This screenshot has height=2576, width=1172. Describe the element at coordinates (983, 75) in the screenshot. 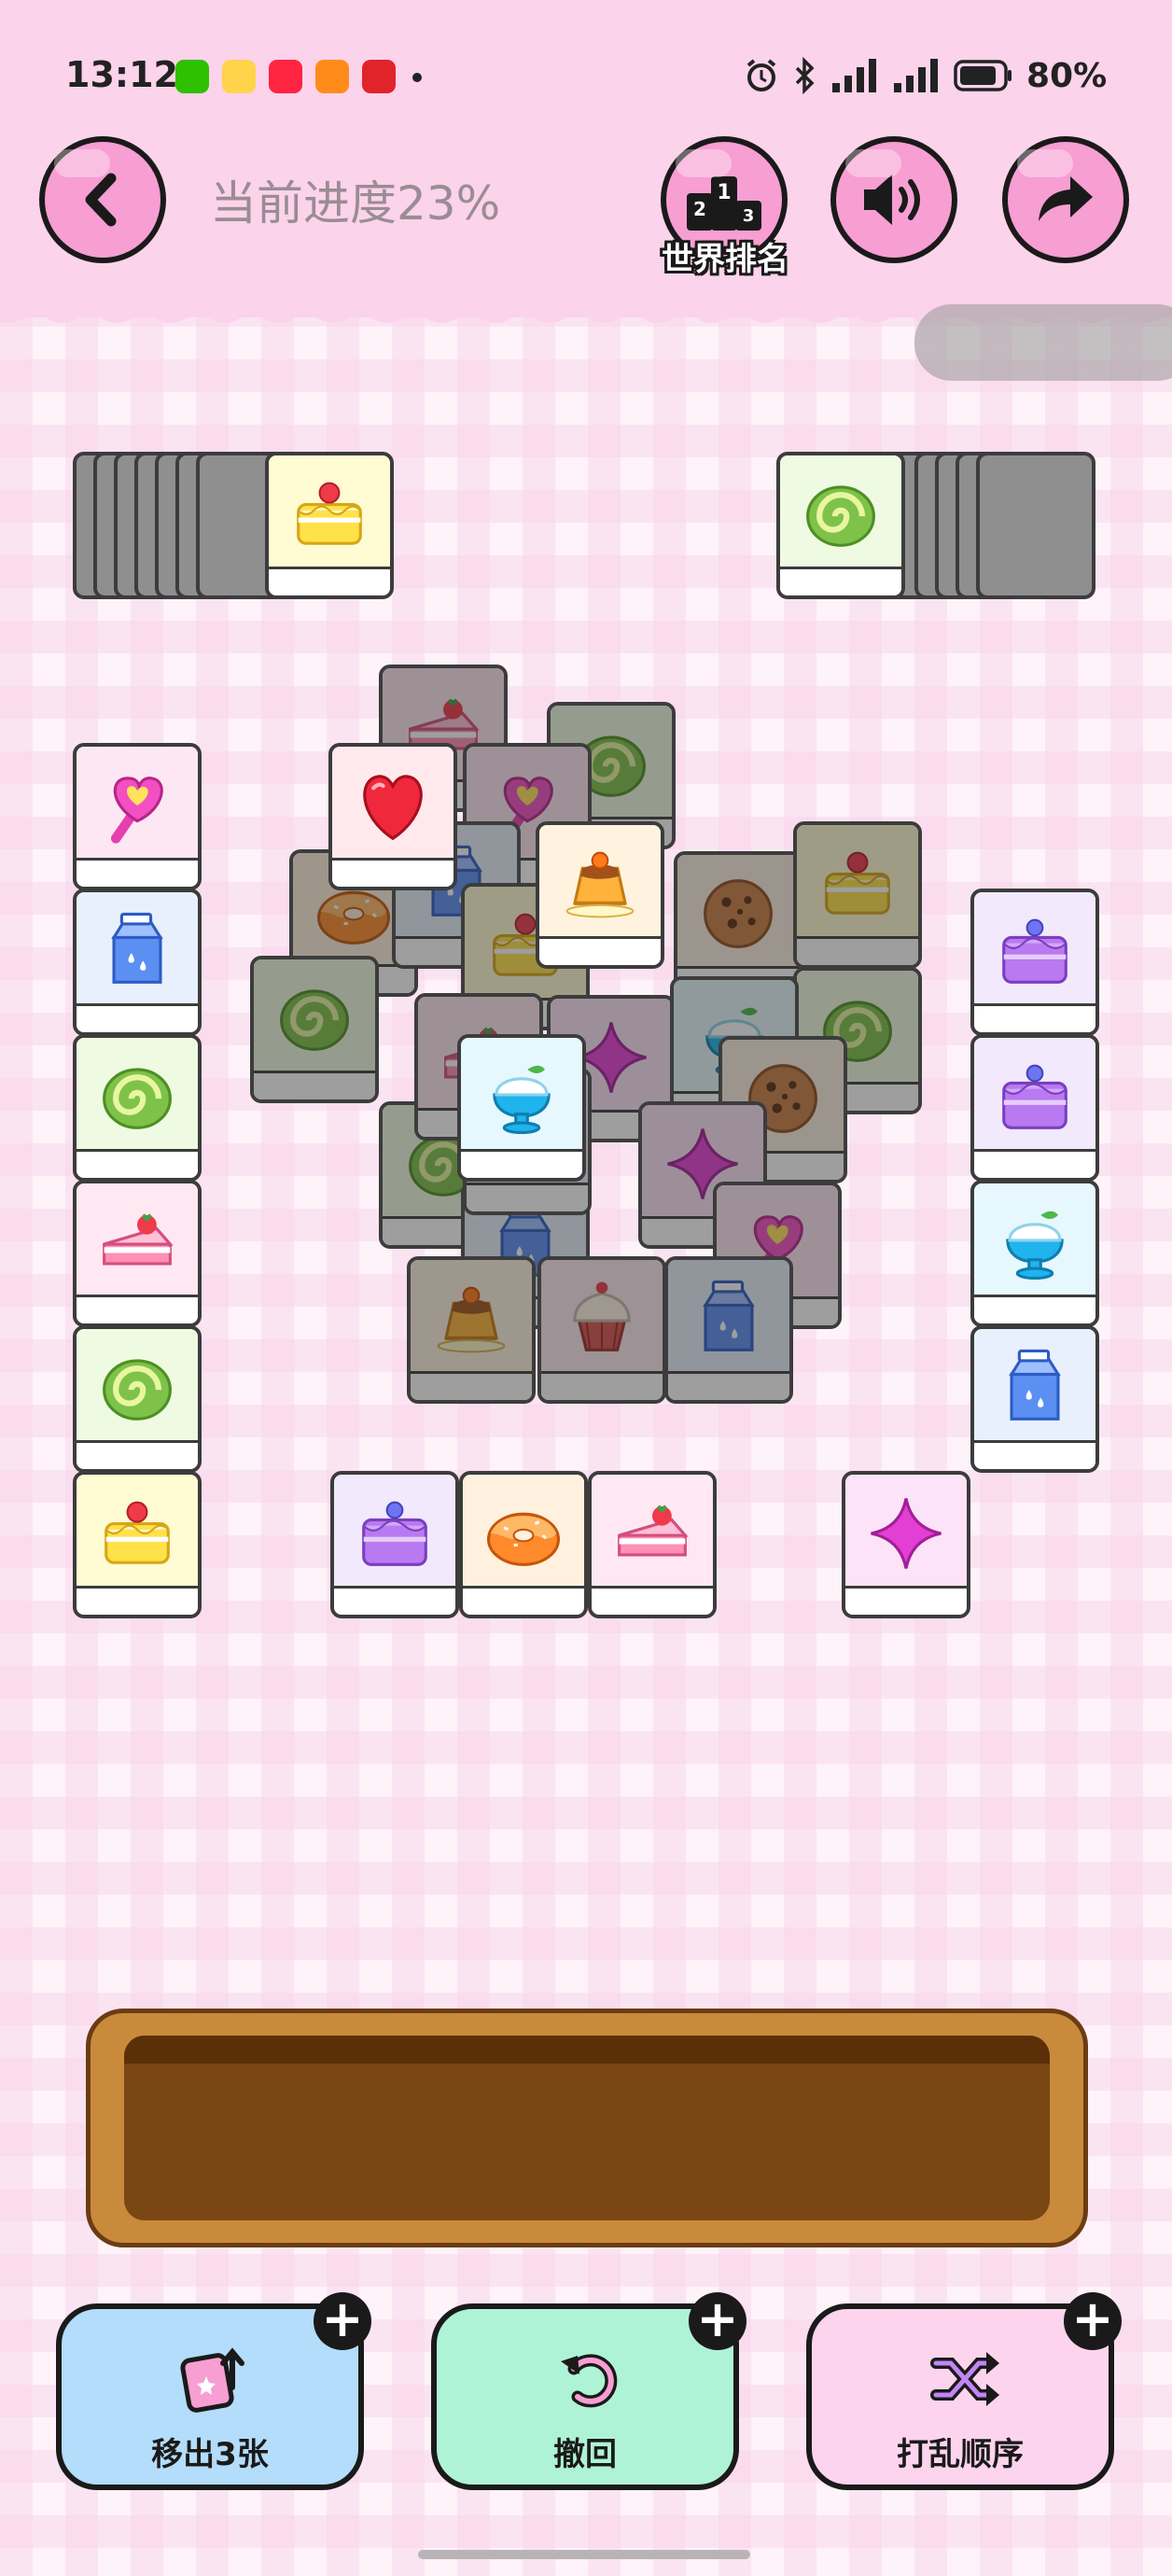

I see `battery-icon` at that location.